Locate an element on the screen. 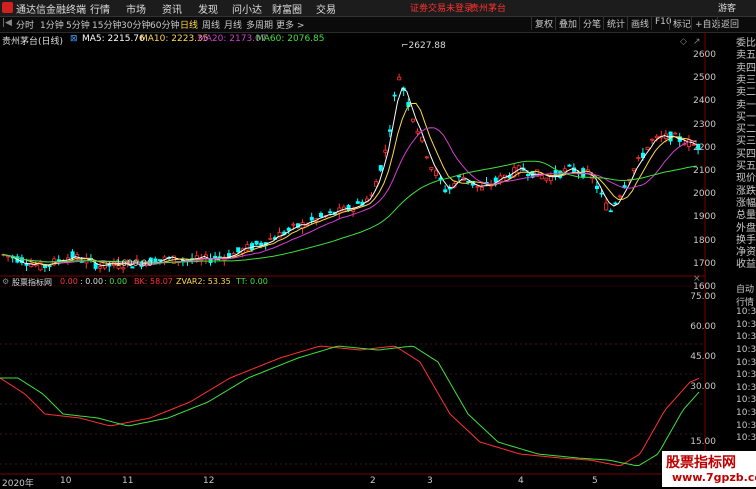 The height and width of the screenshot is (489, 756). date-4: 4 is located at coordinates (521, 481).